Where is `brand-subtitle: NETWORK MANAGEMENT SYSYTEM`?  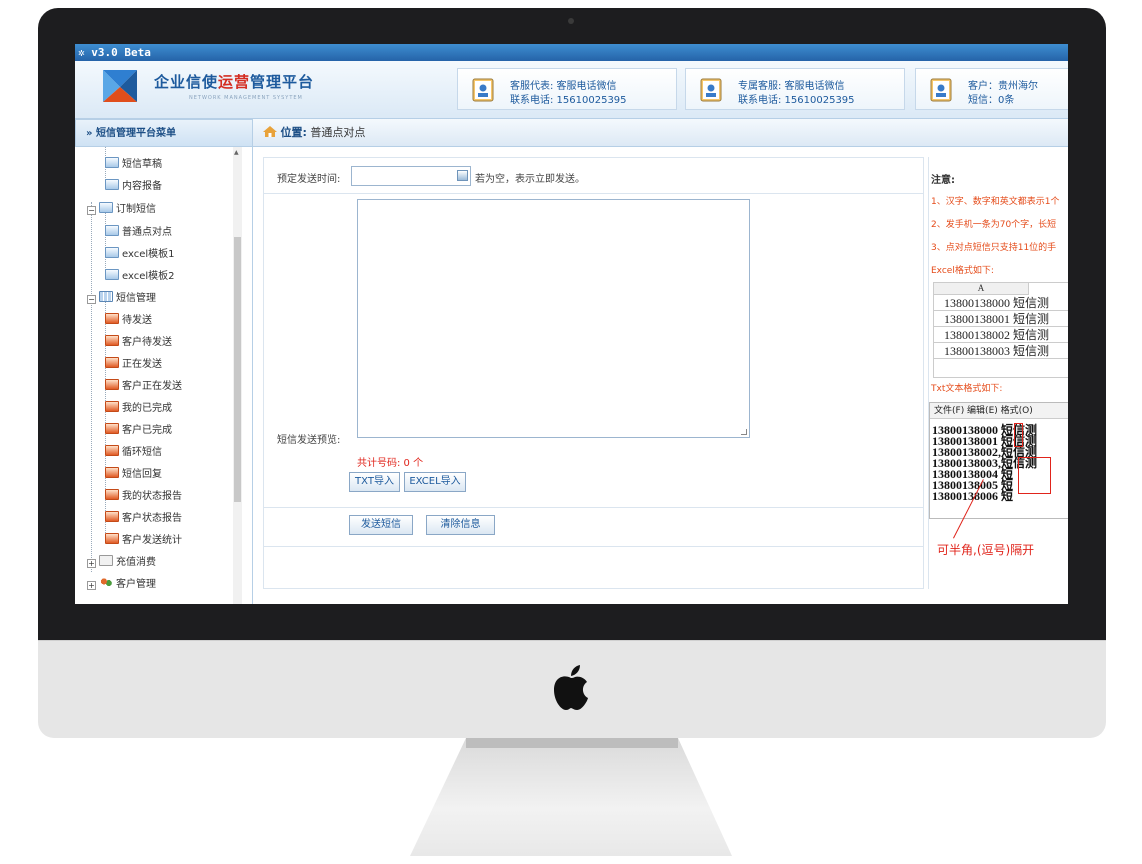 brand-subtitle: NETWORK MANAGEMENT SYSYTEM is located at coordinates (246, 98).